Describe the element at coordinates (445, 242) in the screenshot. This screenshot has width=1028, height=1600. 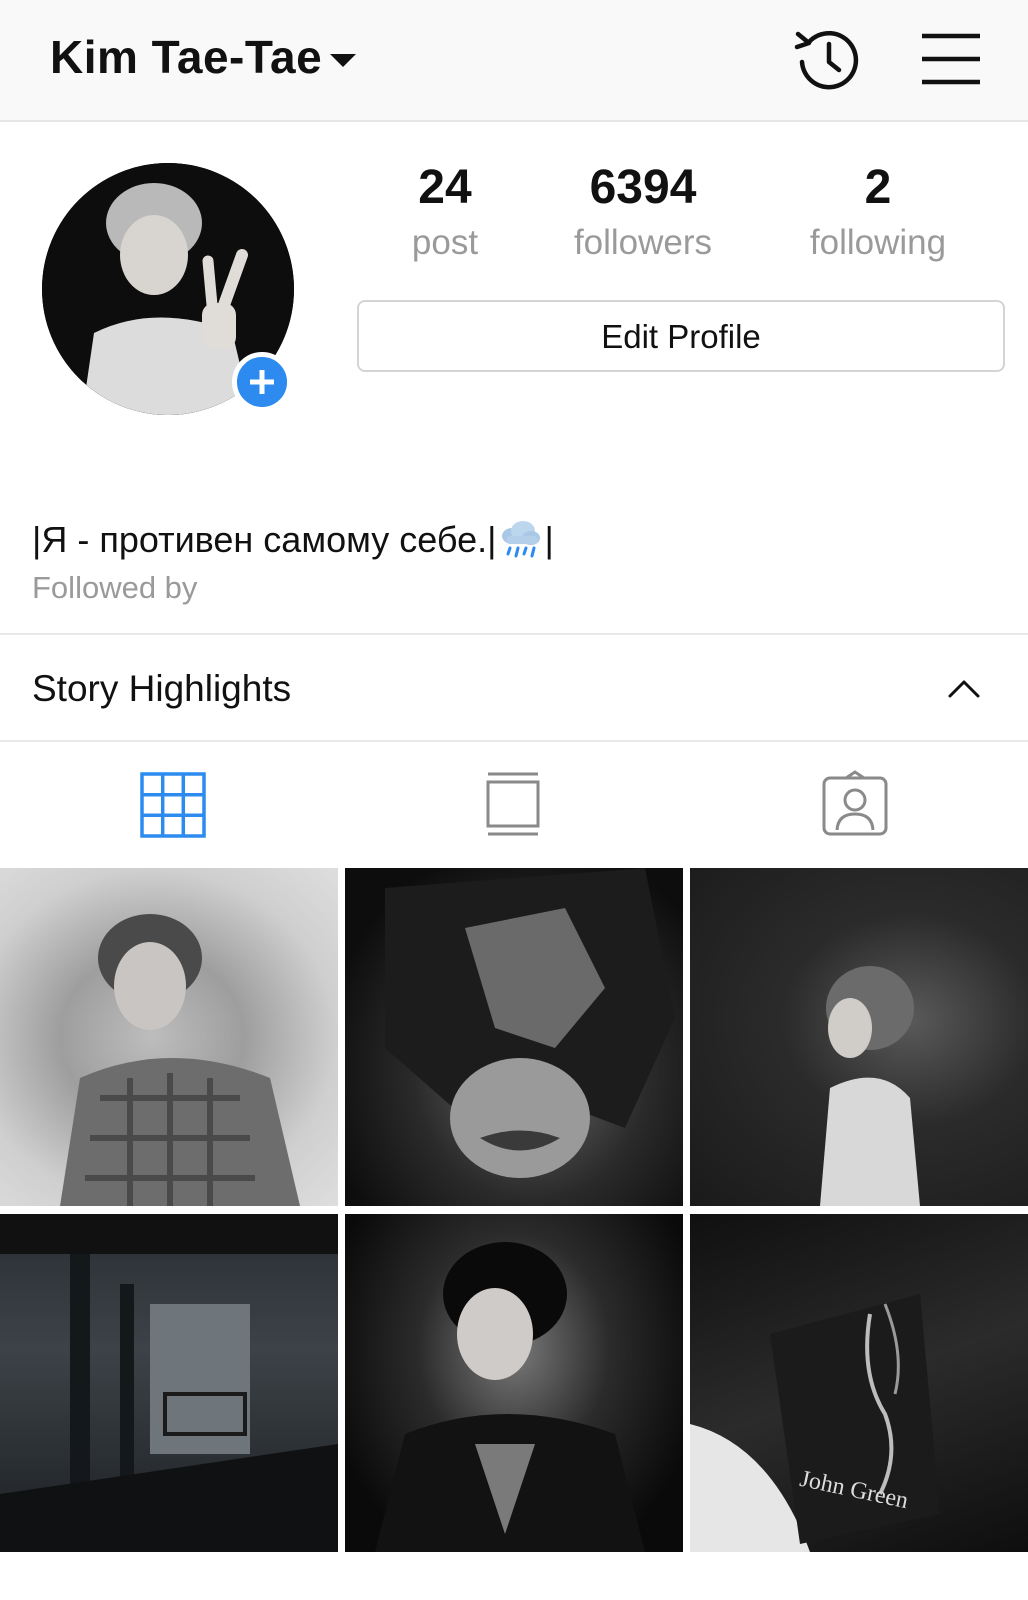
I see `posts-count-label: post` at that location.